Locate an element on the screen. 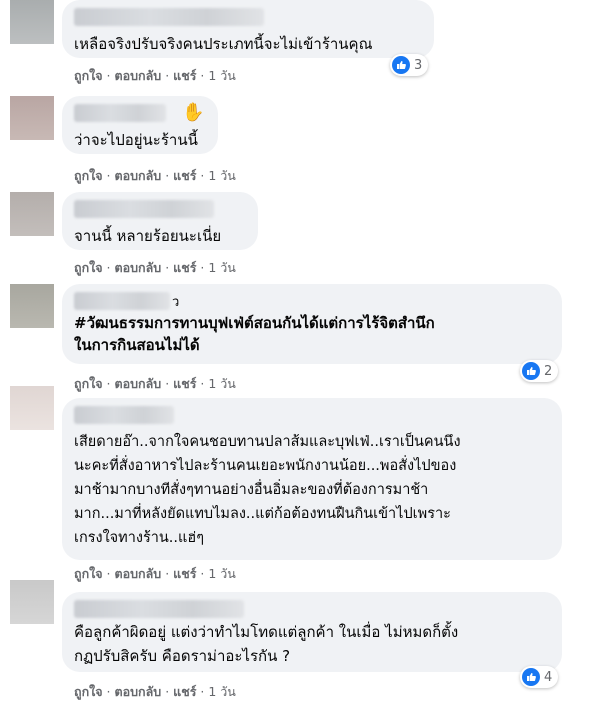 This screenshot has width=600, height=707. comment-text: ว่าจะไปอยู่นะร้านนี้ is located at coordinates (136, 140).